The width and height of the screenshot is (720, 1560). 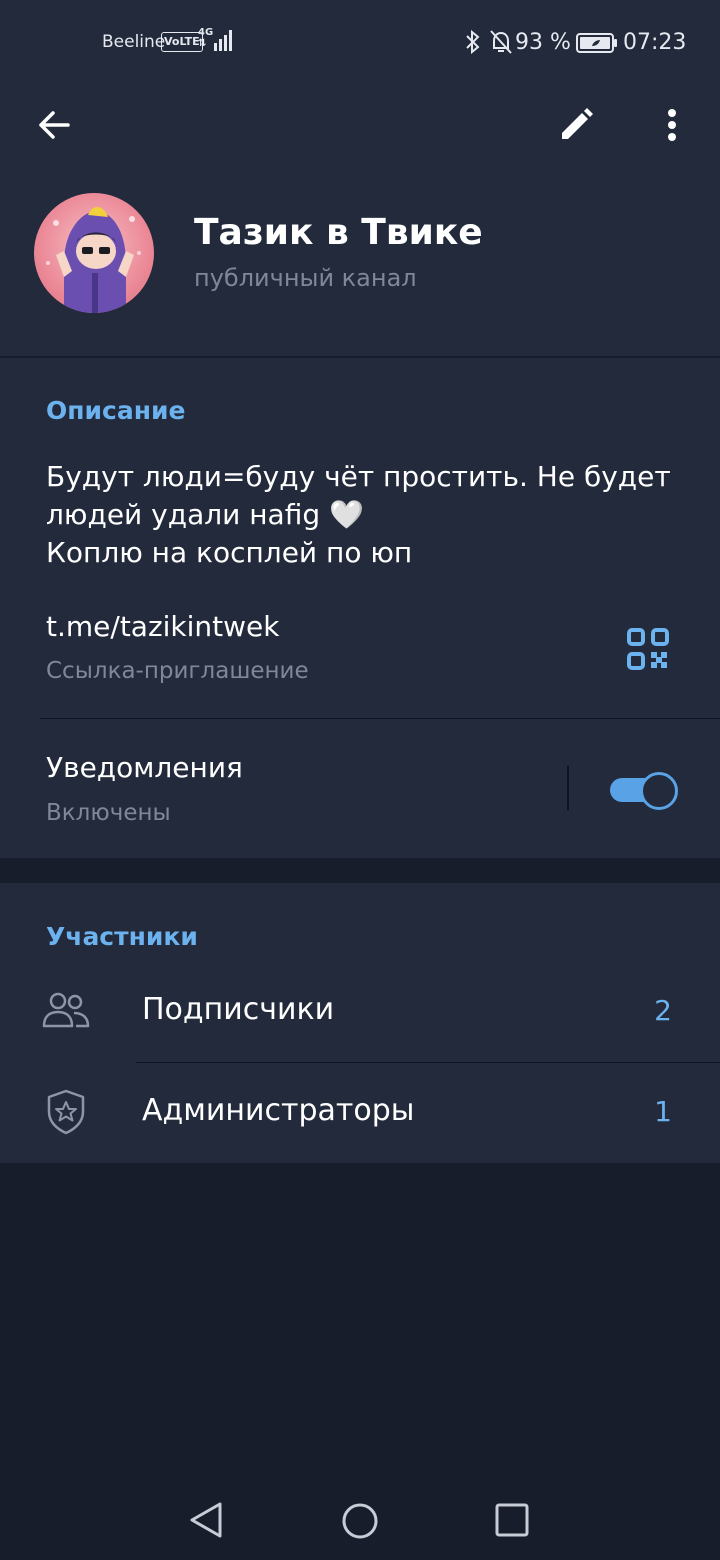 I want to click on invite-link-label: Ссылка-приглашение, so click(x=177, y=671).